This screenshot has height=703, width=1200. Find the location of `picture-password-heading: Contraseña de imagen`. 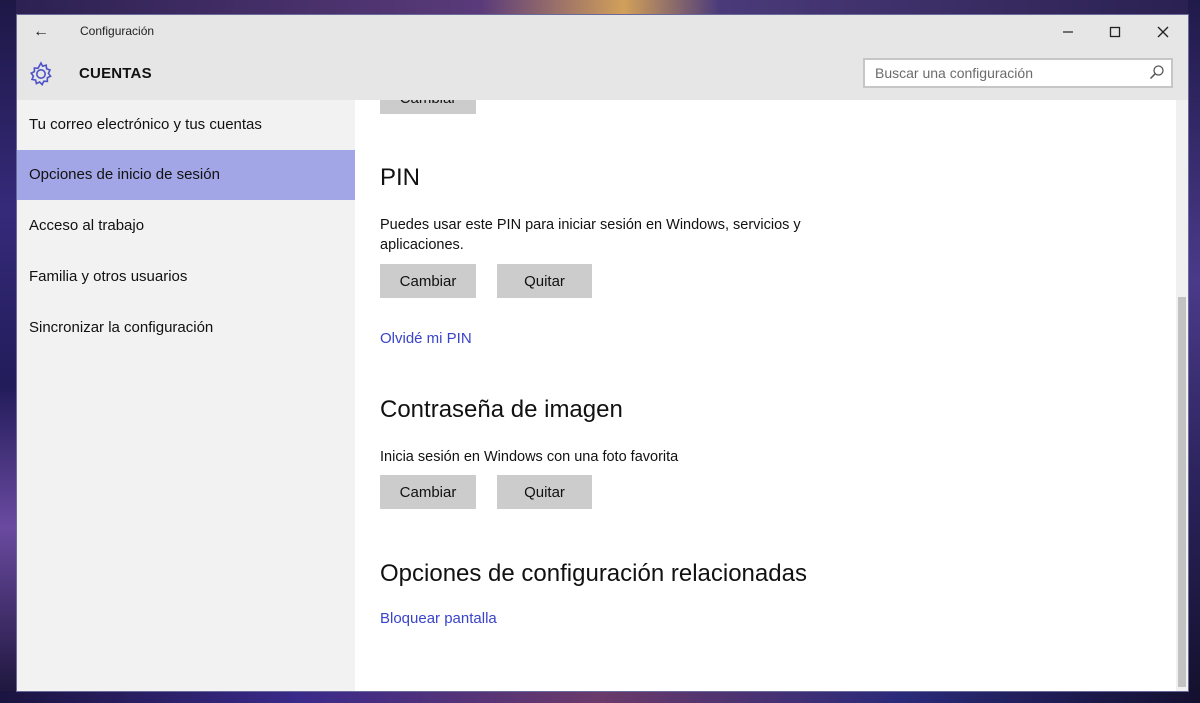

picture-password-heading: Contraseña de imagen is located at coordinates (501, 409).